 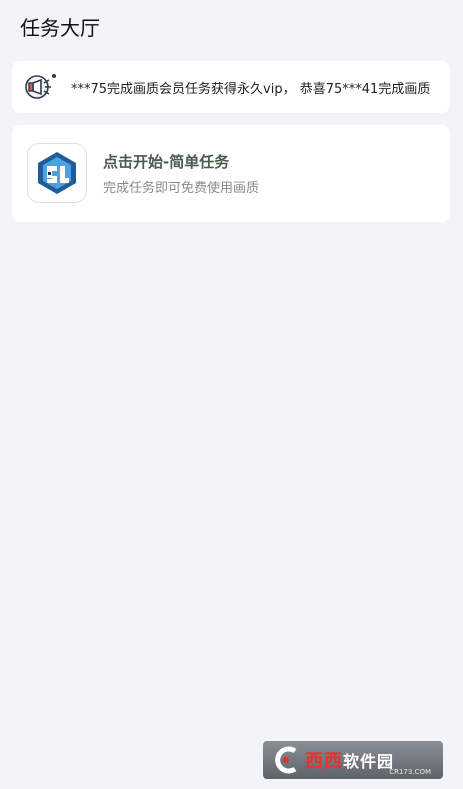 What do you see at coordinates (60, 28) in the screenshot?
I see `page-title: 任务大厅` at bounding box center [60, 28].